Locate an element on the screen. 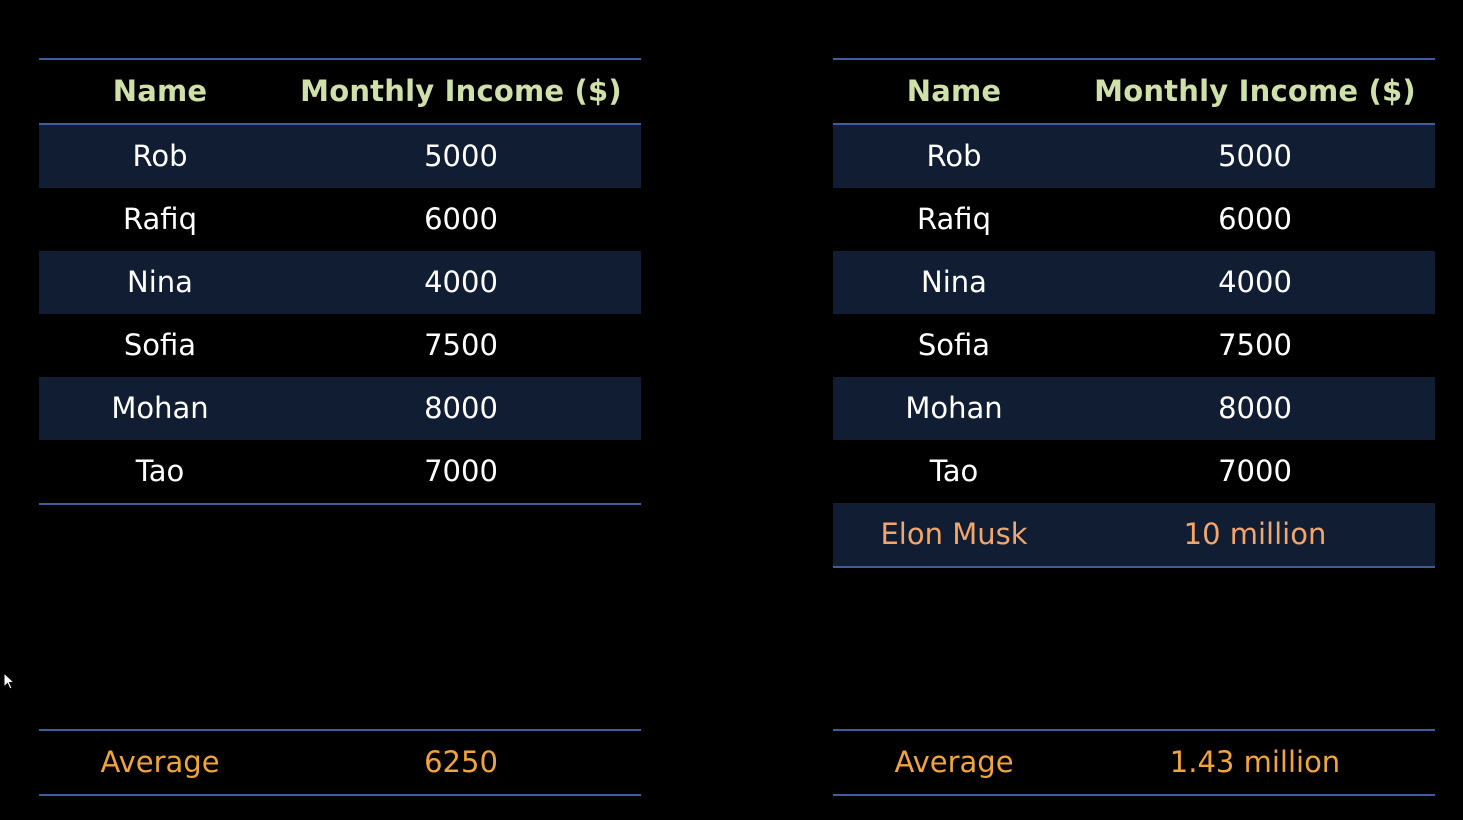  average-row-left: Average 6250 is located at coordinates (340, 762).